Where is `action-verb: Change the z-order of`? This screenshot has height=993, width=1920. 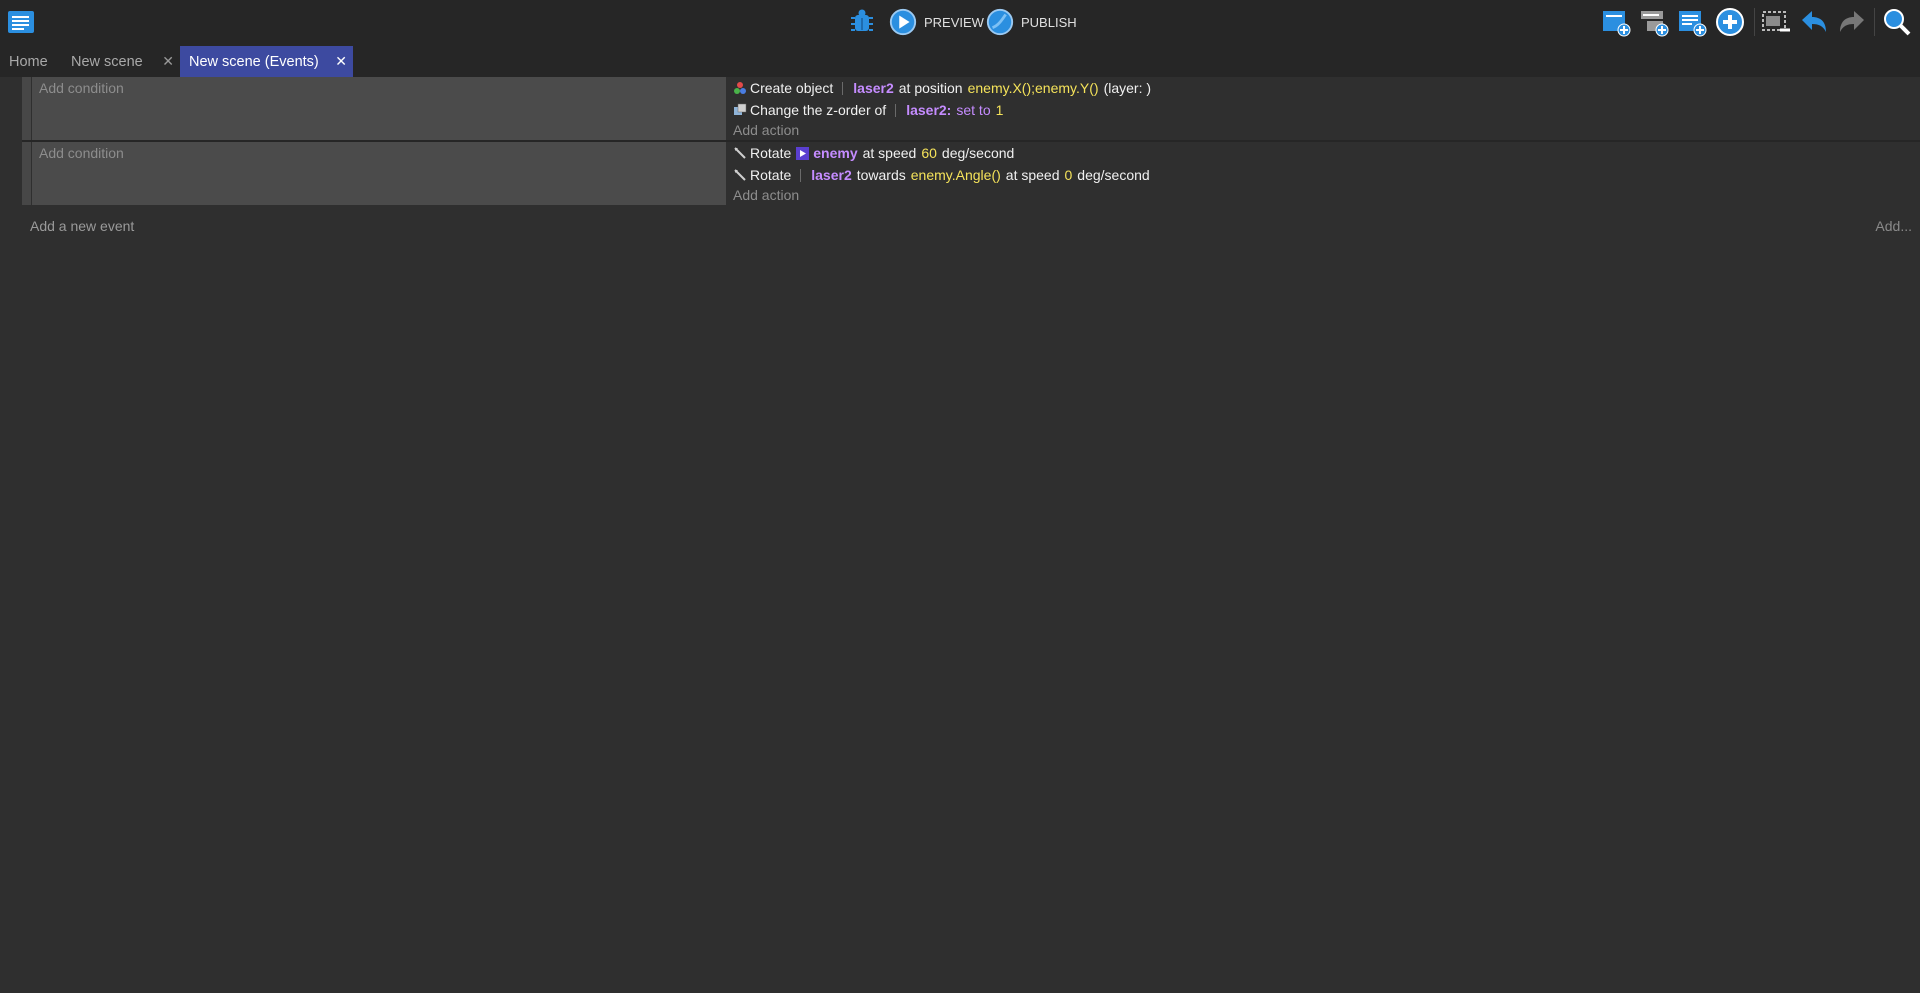
action-verb: Change the z-order of is located at coordinates (818, 110).